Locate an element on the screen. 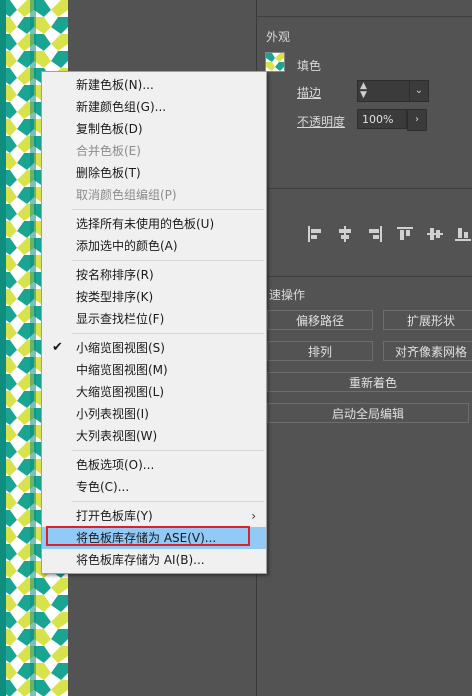  menu-item-small-list: 小列表视图(I) is located at coordinates (154, 414).